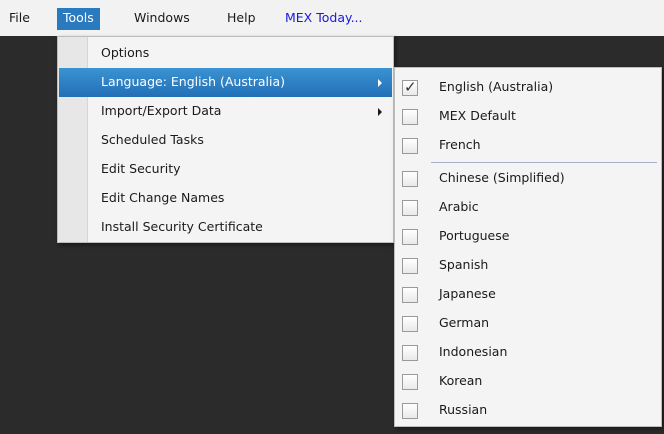 This screenshot has width=664, height=434. What do you see at coordinates (528, 145) in the screenshot?
I see `language-item-french: French` at bounding box center [528, 145].